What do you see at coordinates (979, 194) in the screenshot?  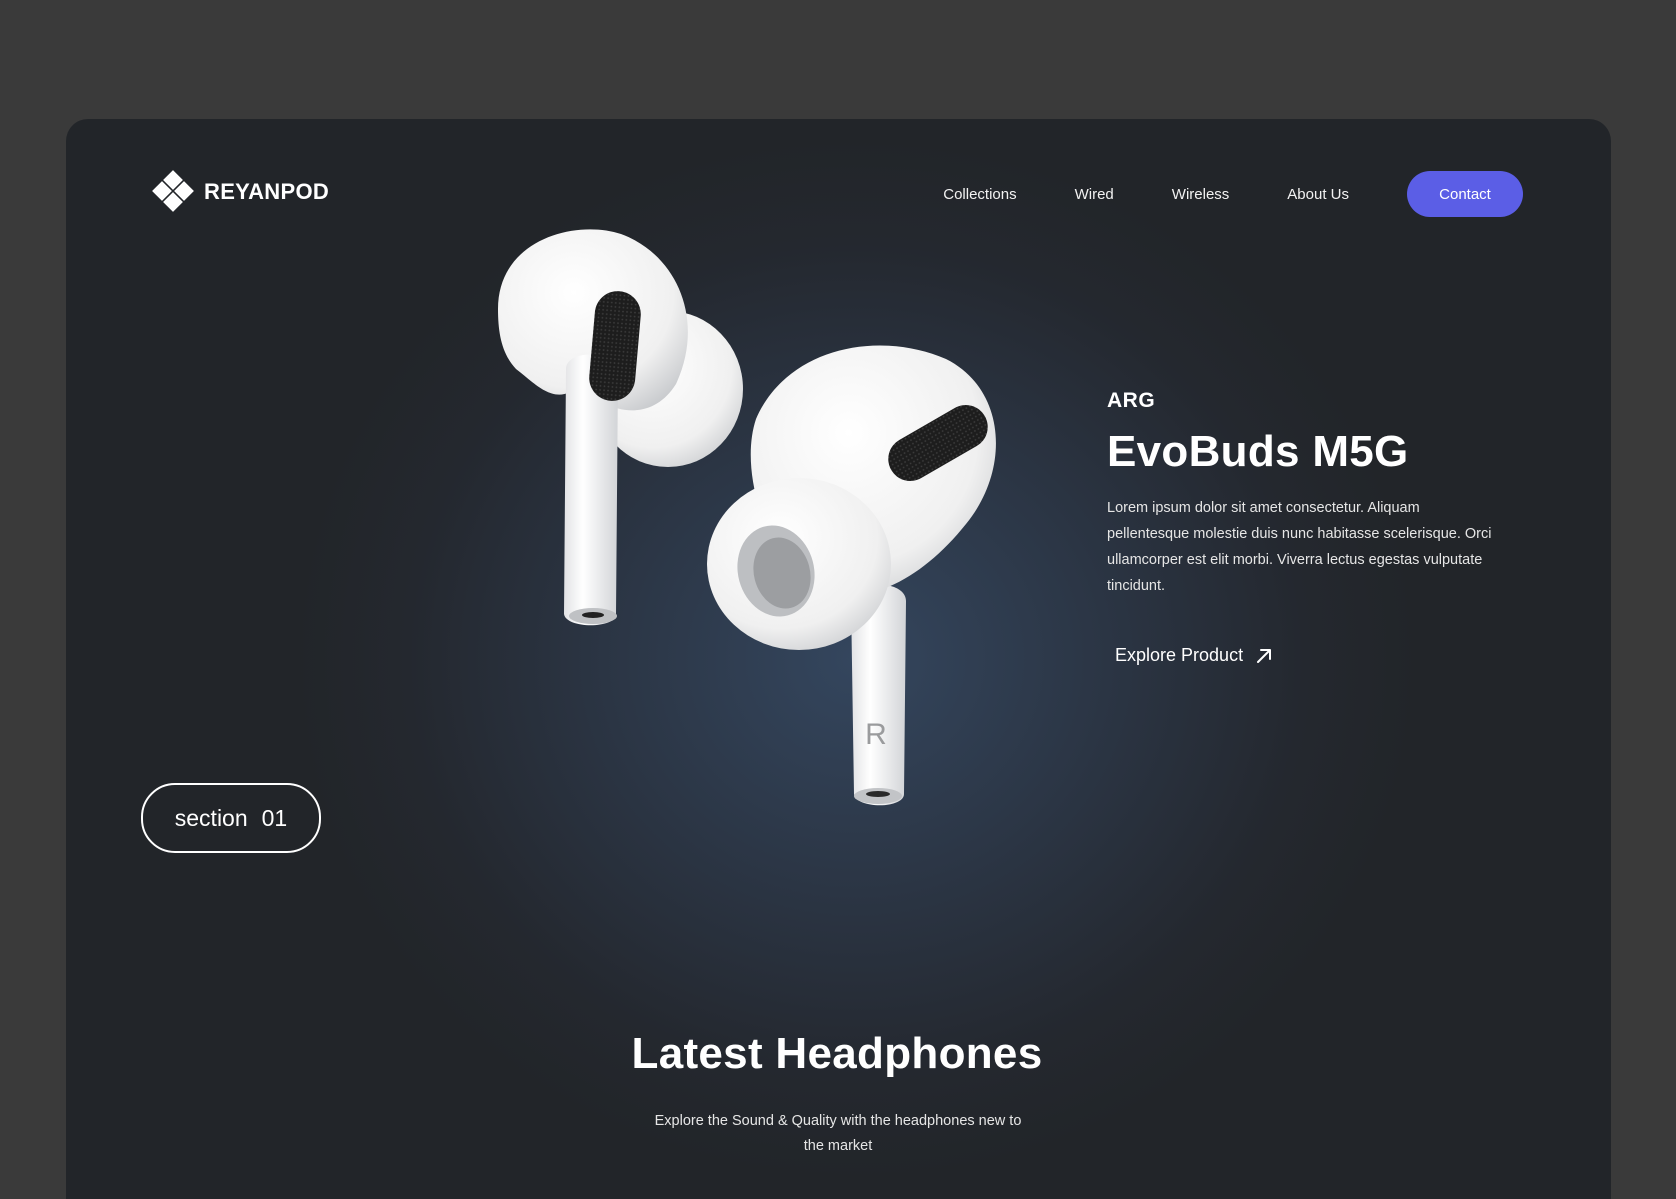 I see `nav-collections: Collections` at bounding box center [979, 194].